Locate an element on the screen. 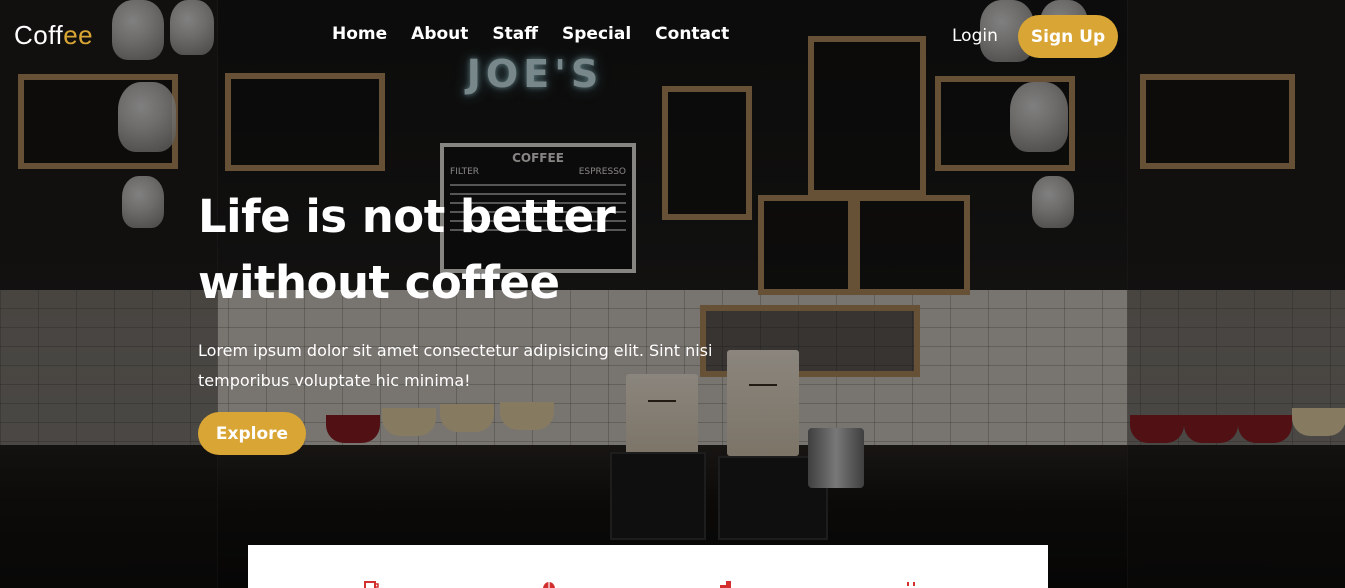  site-logo: Coffee is located at coordinates (53, 35).